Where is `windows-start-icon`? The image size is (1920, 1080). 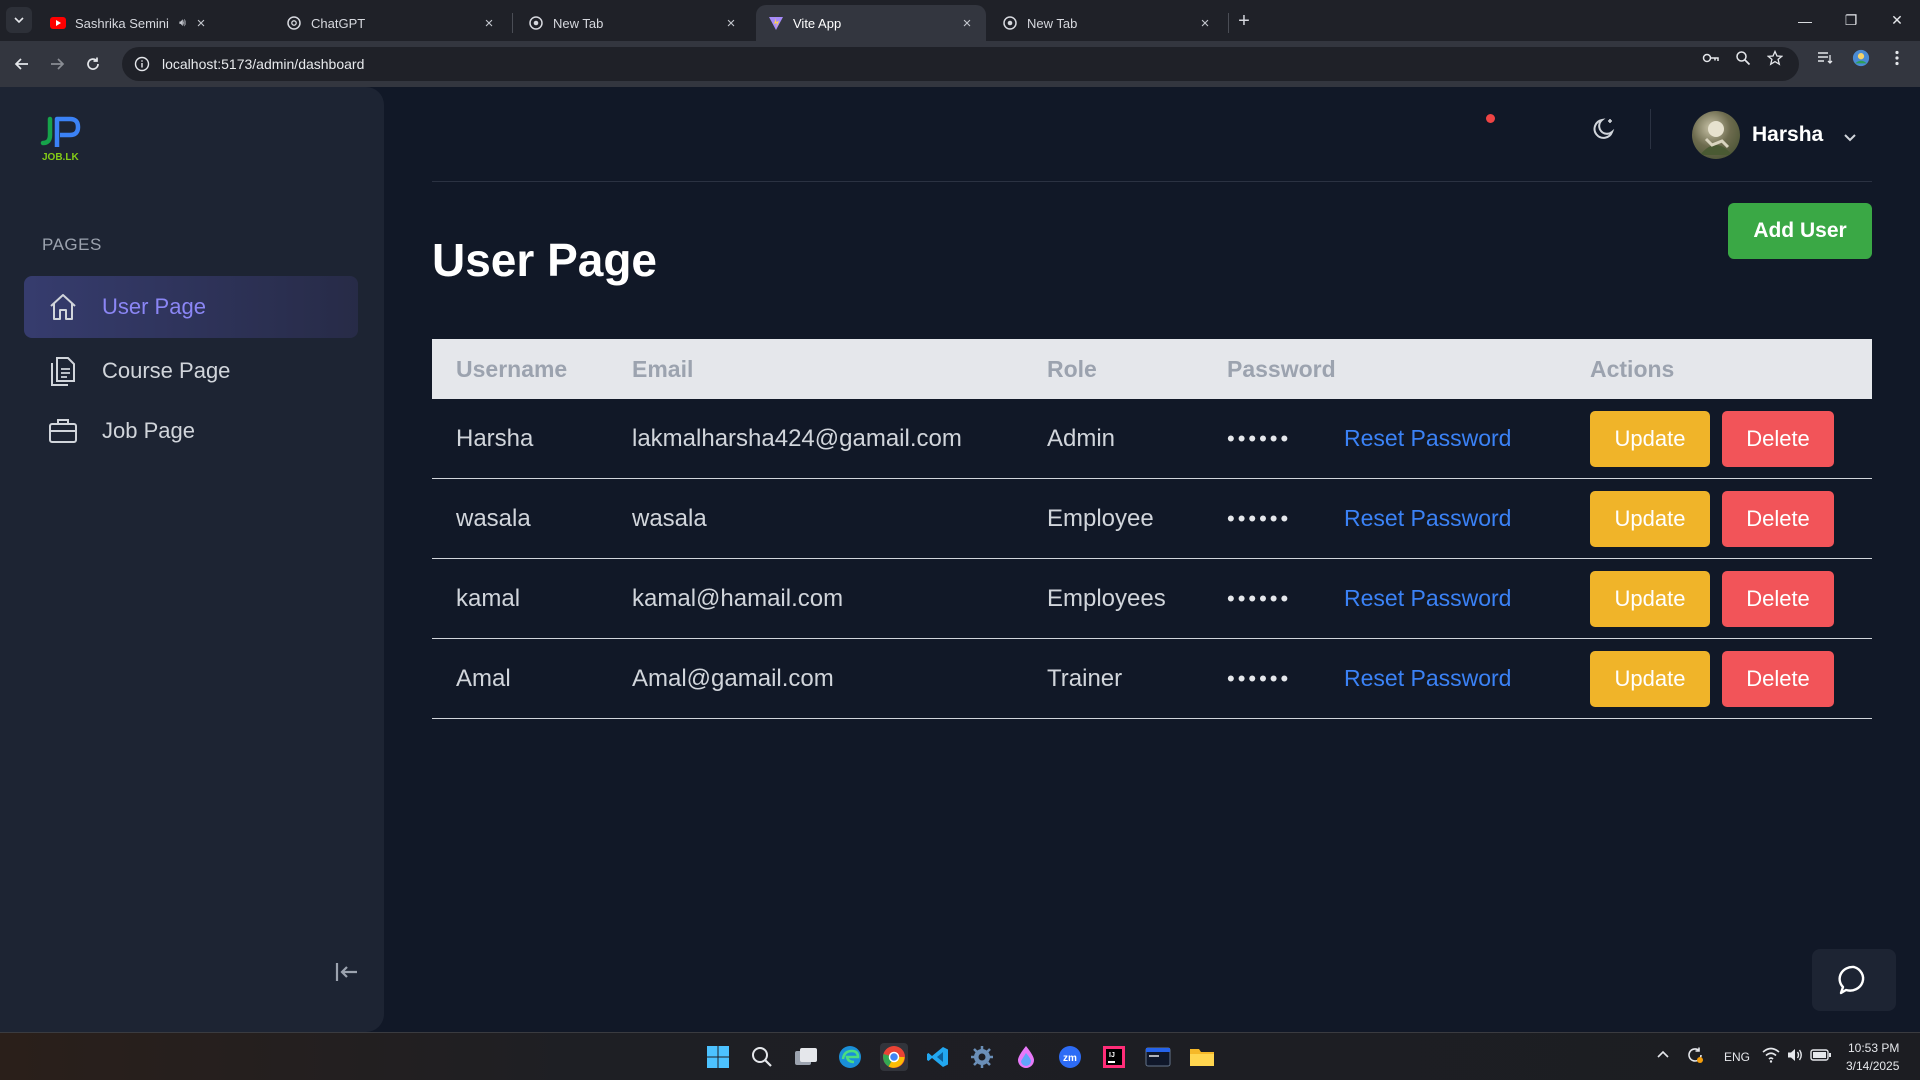 windows-start-icon is located at coordinates (718, 1057).